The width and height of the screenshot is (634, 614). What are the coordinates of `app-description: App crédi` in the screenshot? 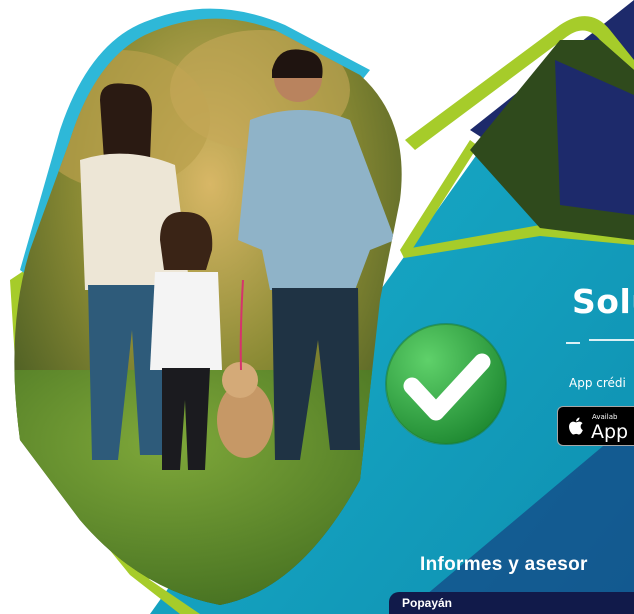 It's located at (597, 383).